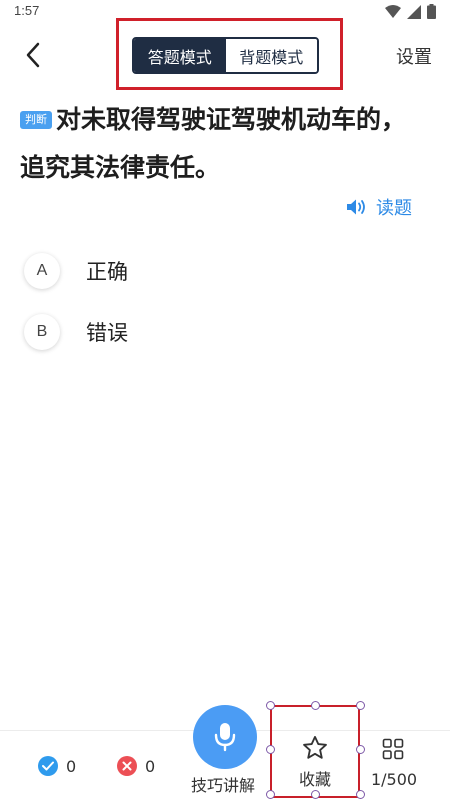 The image size is (450, 799). What do you see at coordinates (42, 271) in the screenshot?
I see `option-letter: A` at bounding box center [42, 271].